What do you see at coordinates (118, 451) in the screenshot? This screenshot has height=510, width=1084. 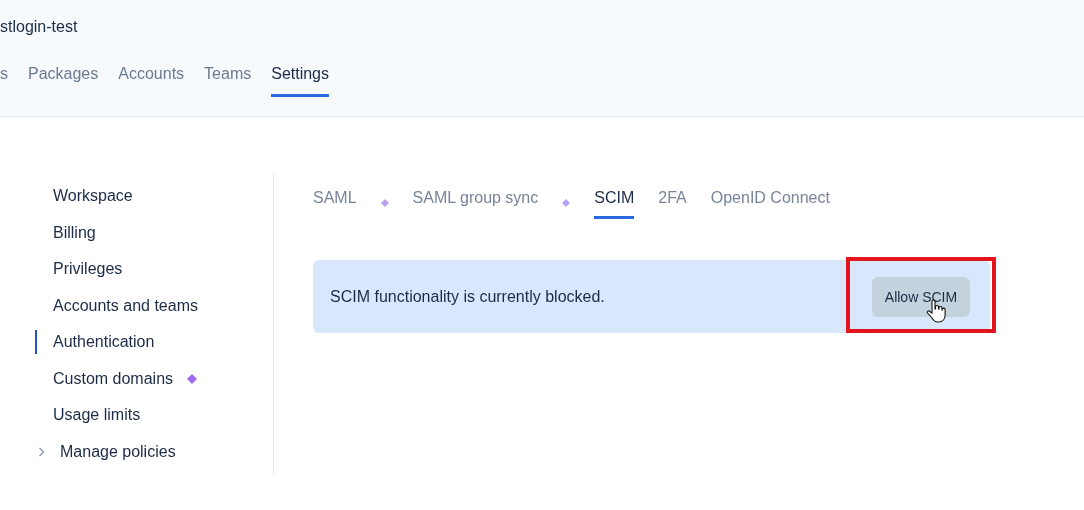 I see `sidebar-item: Manage policies` at bounding box center [118, 451].